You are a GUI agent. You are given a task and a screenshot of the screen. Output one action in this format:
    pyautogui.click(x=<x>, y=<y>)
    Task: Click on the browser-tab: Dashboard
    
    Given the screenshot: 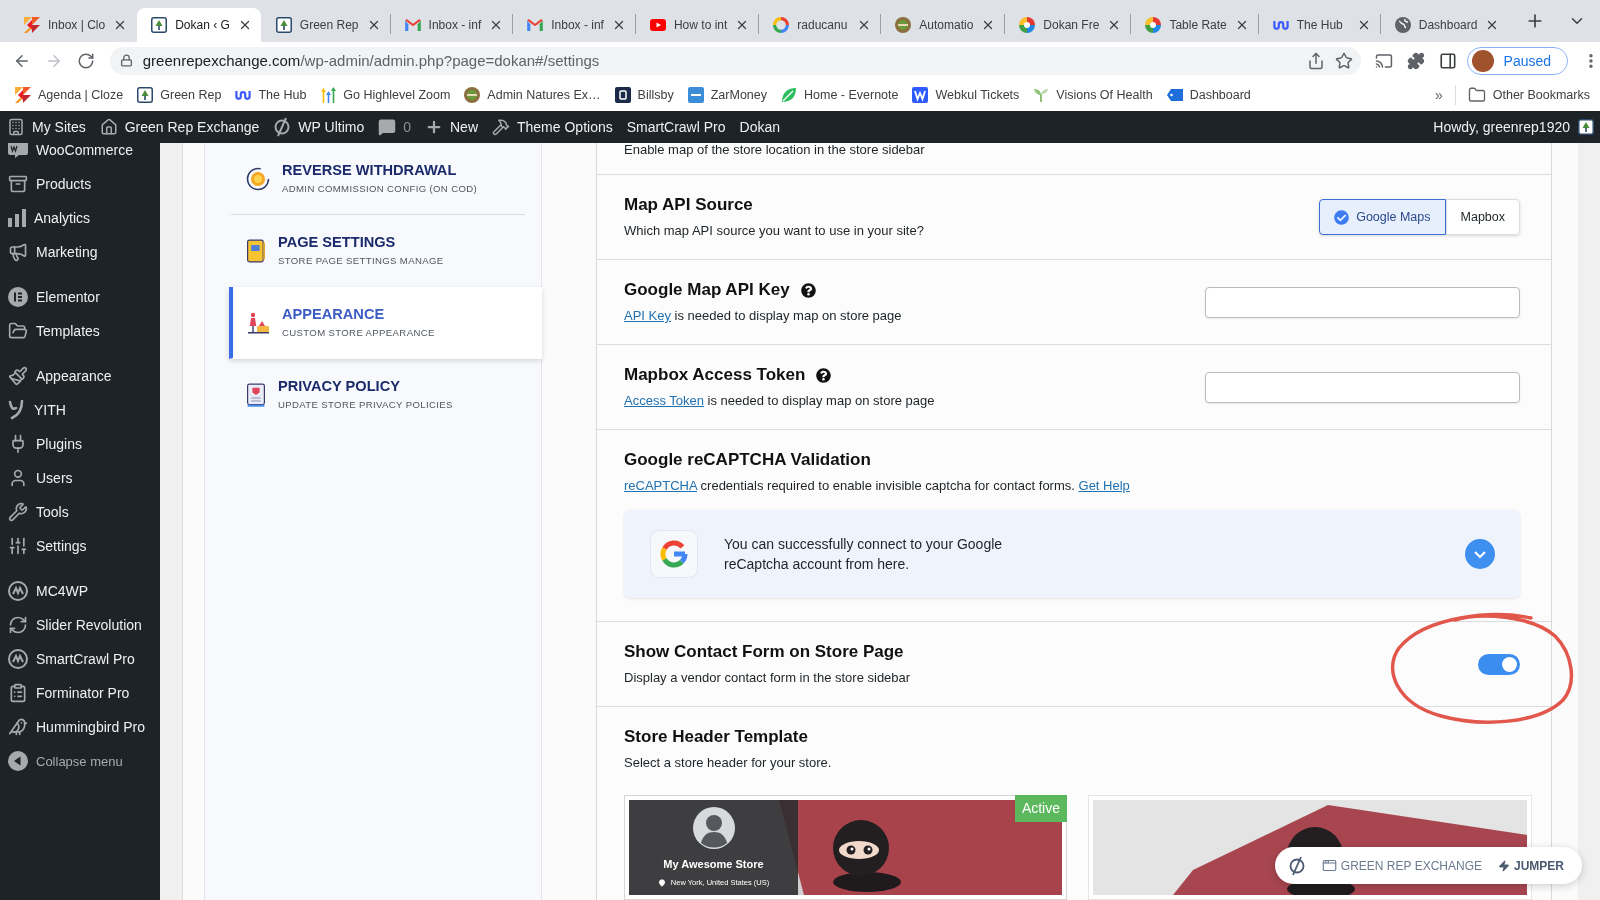 What is the action you would take?
    pyautogui.click(x=1444, y=25)
    